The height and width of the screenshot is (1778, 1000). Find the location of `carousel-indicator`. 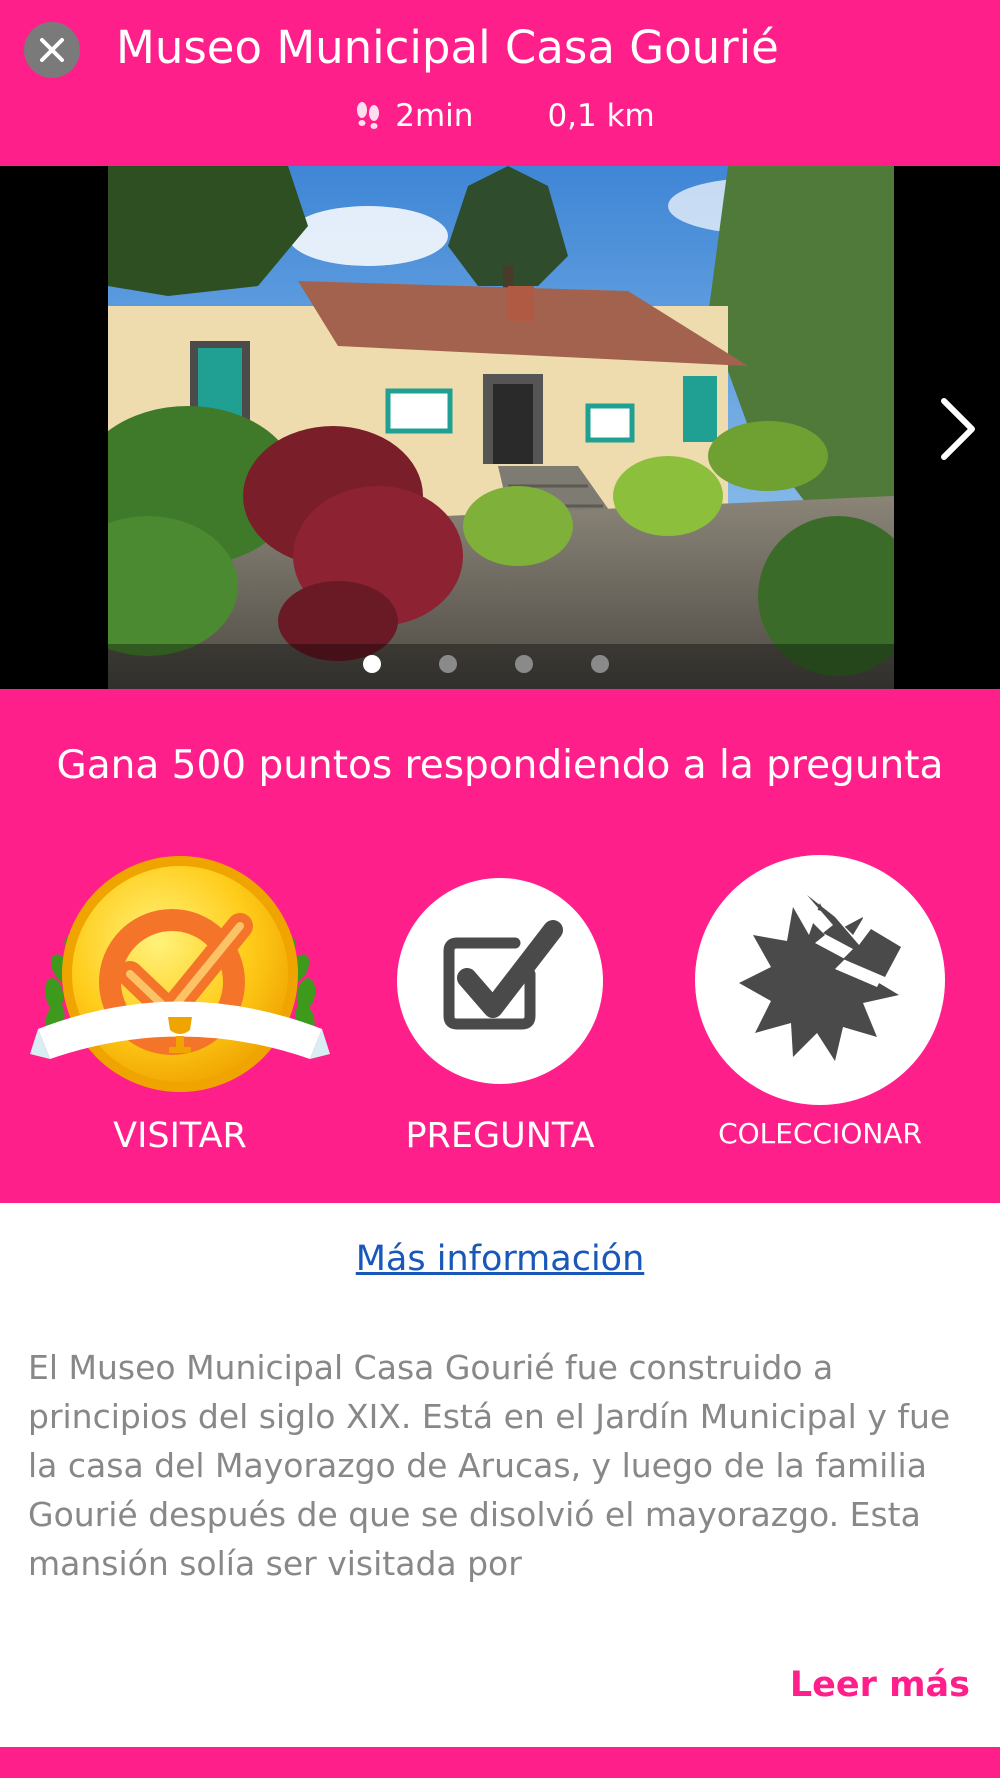

carousel-indicator is located at coordinates (501, 664).